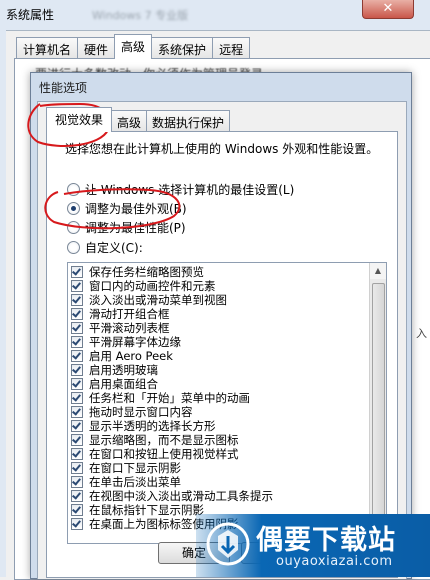  I want to click on list-scrollbar: ▲ ▼, so click(377, 403).